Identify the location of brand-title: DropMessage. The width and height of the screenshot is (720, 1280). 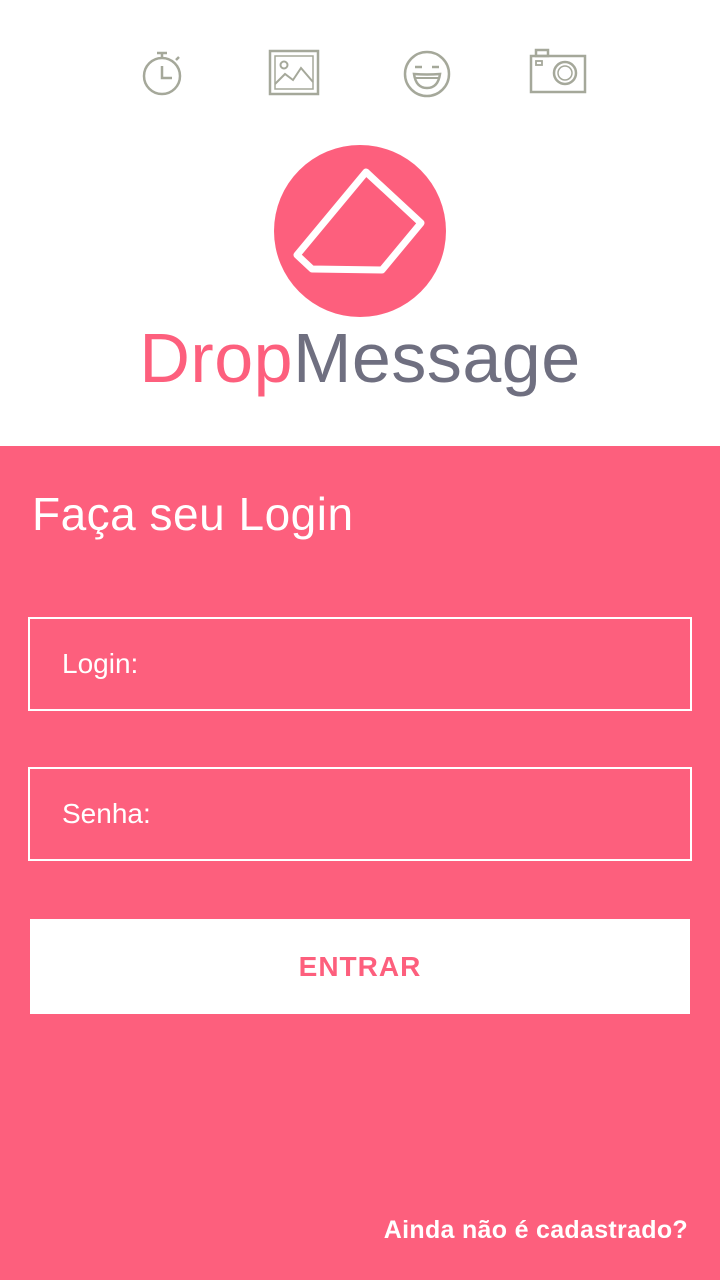
(360, 358).